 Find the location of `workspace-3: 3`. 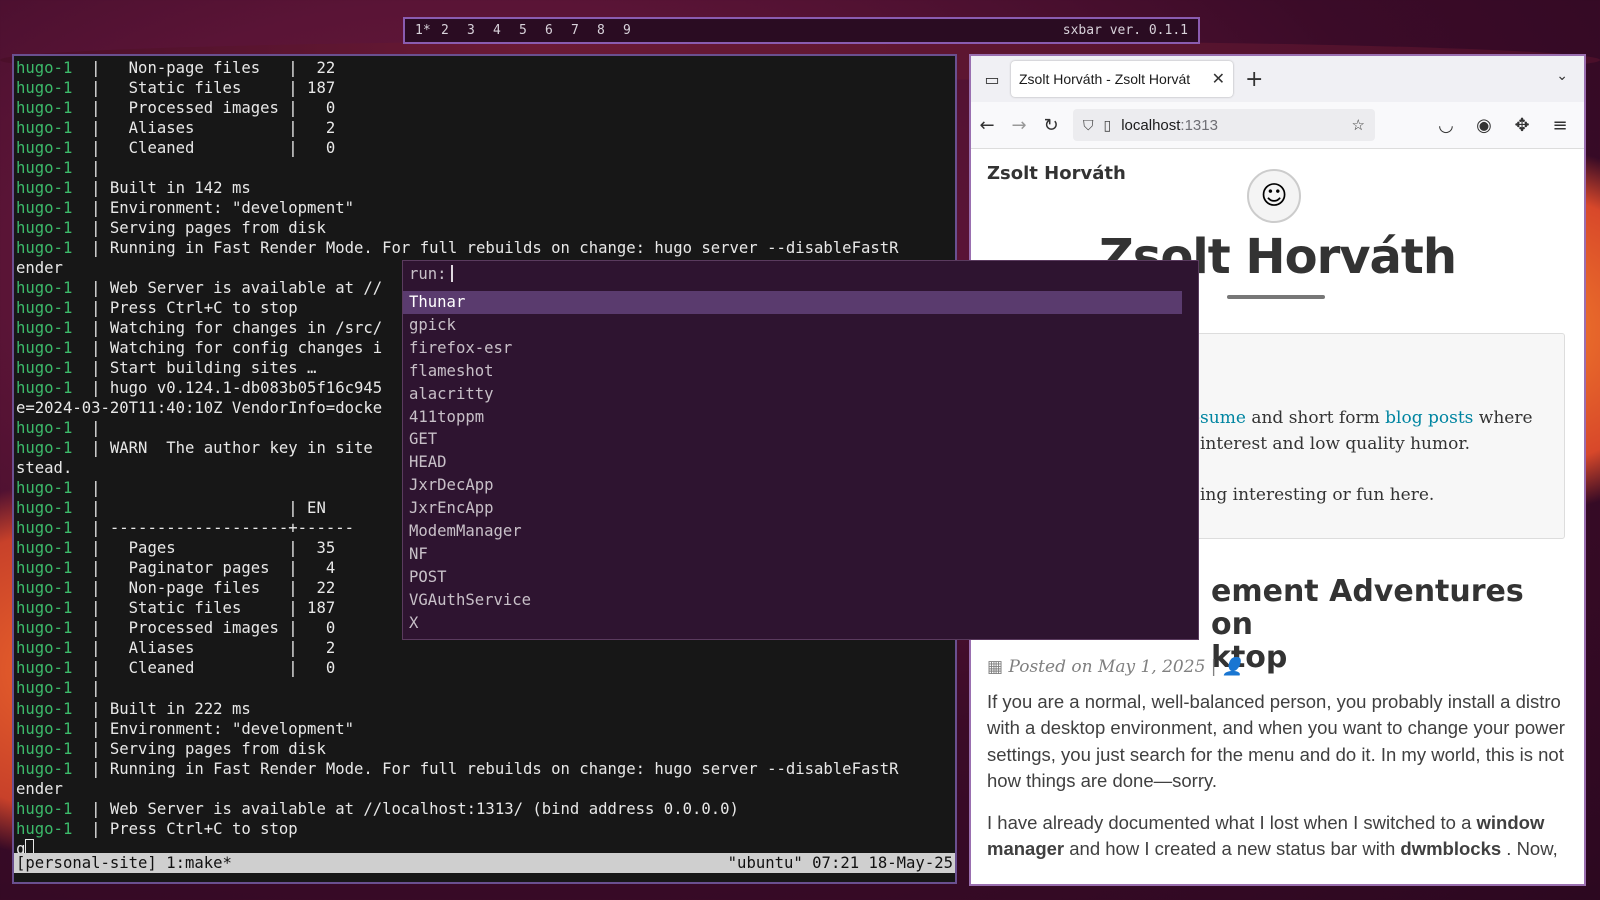

workspace-3: 3 is located at coordinates (480, 30).